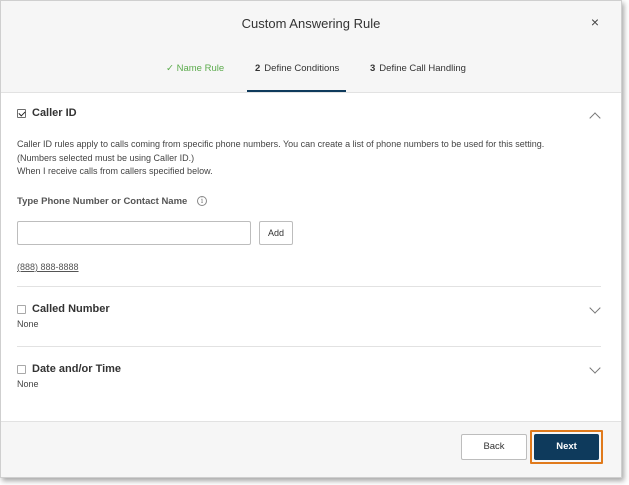  What do you see at coordinates (296, 91) in the screenshot?
I see `active-step-indicator` at bounding box center [296, 91].